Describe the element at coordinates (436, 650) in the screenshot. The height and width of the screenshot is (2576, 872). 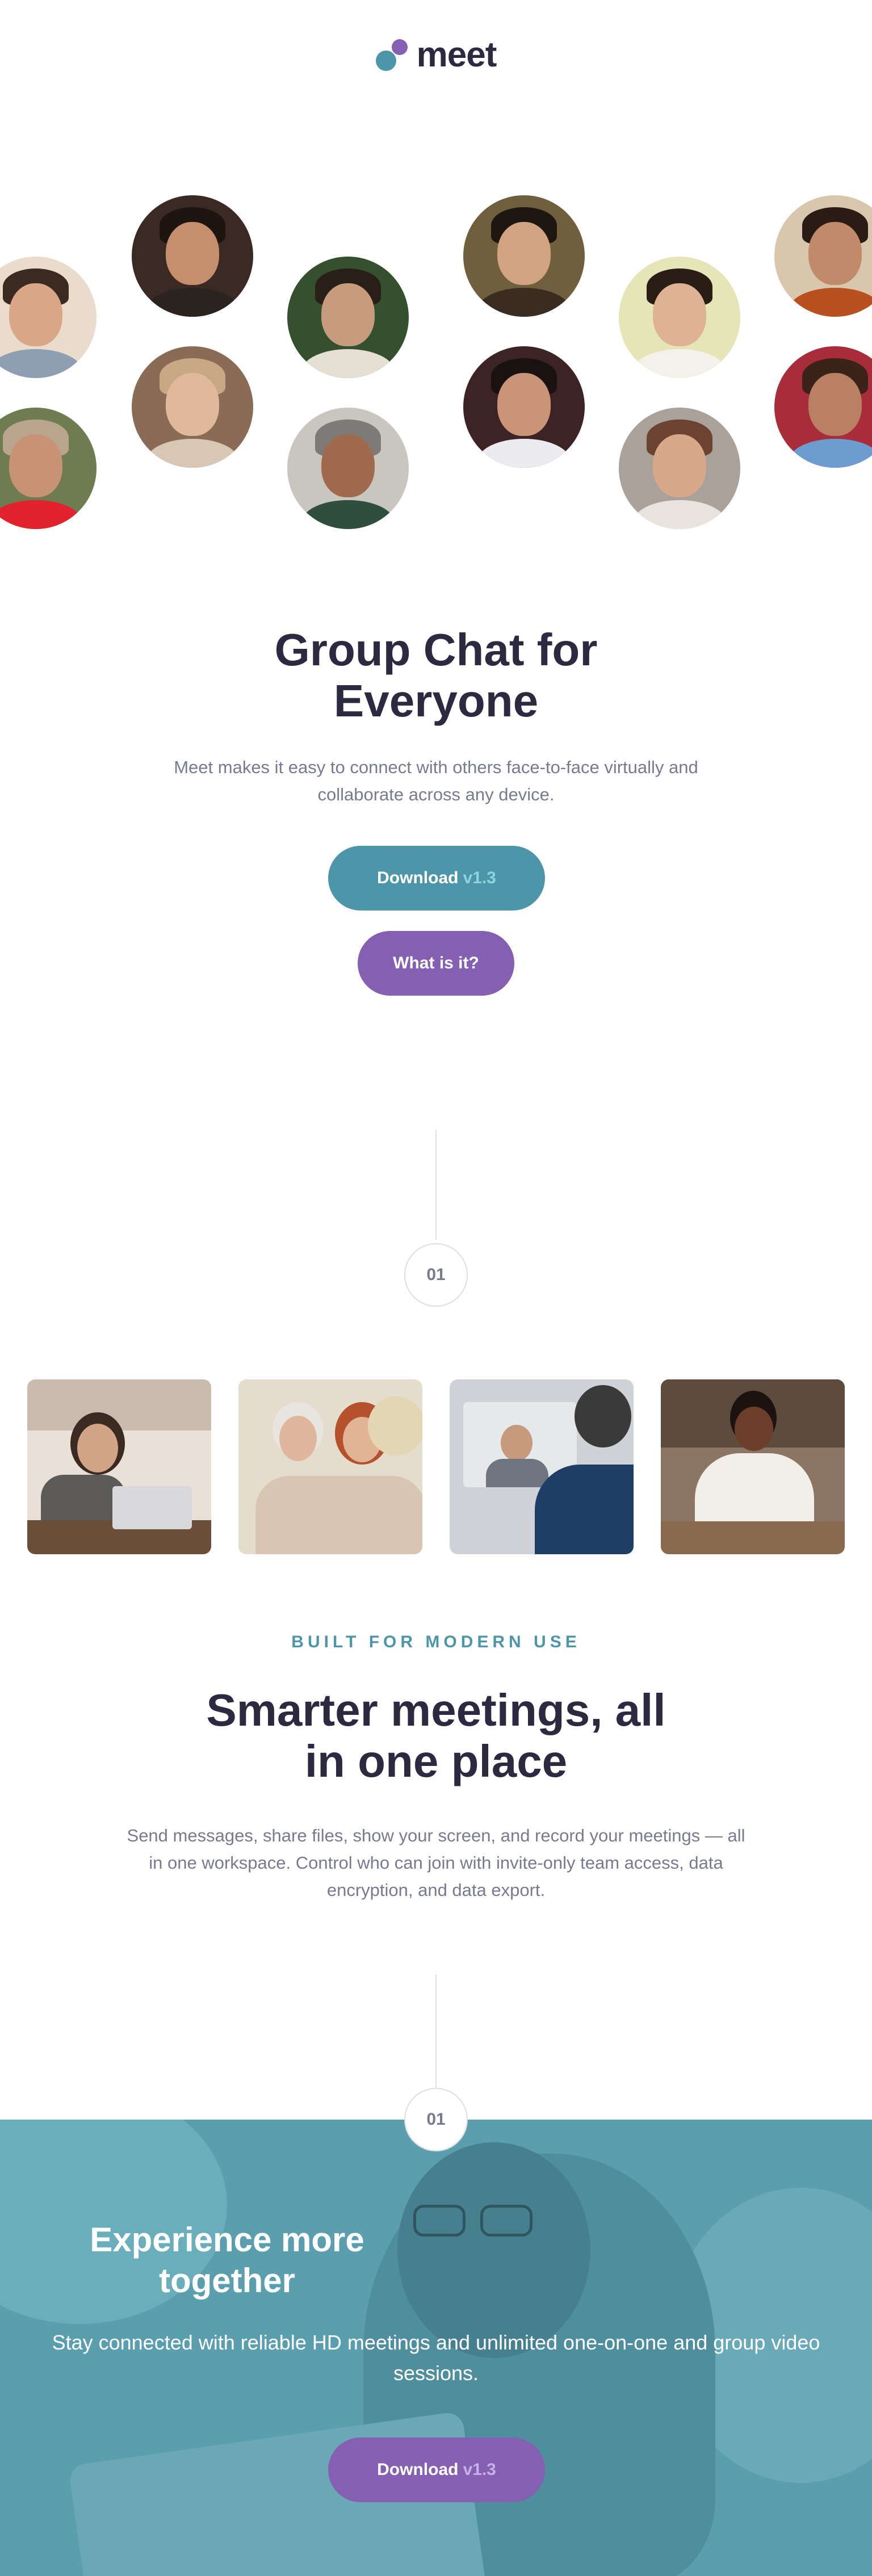
I see `hero-title-line1: Group Chat for` at that location.